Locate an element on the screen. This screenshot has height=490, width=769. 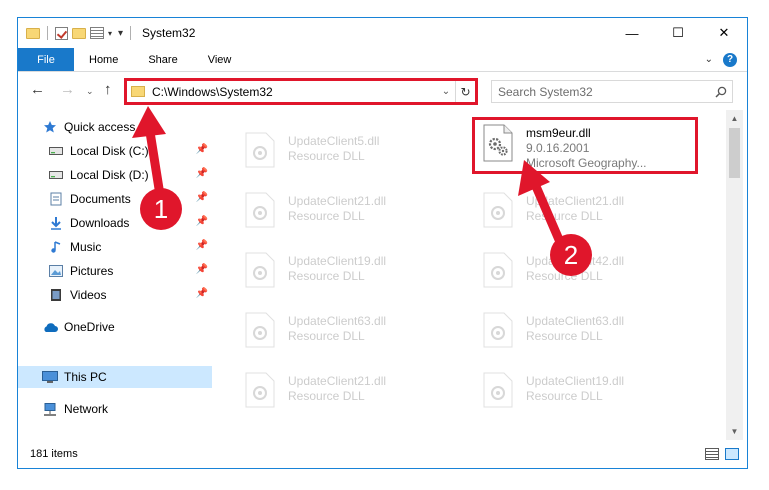
tab-home: Home is located at coordinates (103, 59).